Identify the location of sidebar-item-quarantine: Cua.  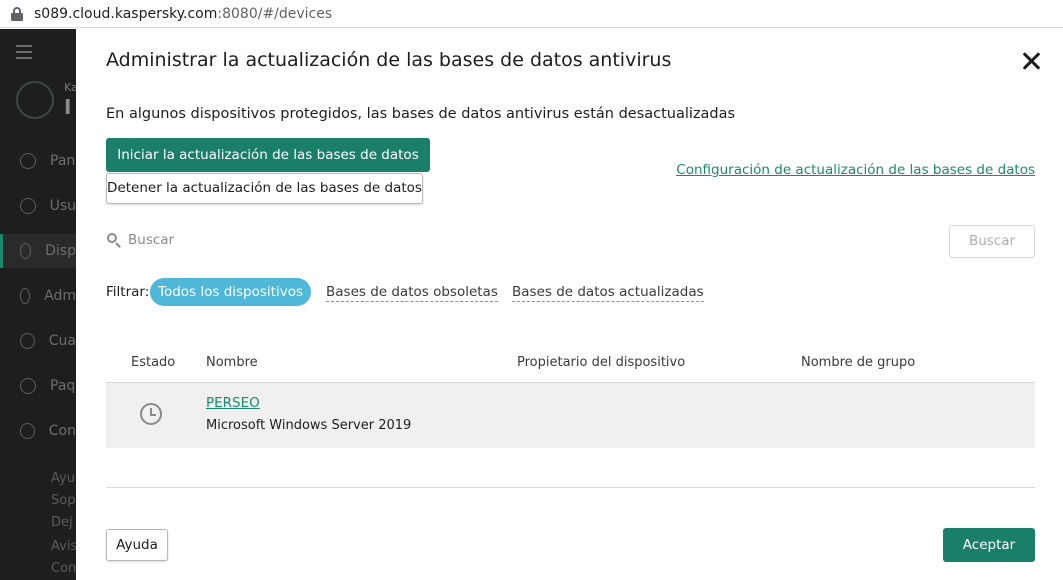
(38, 341).